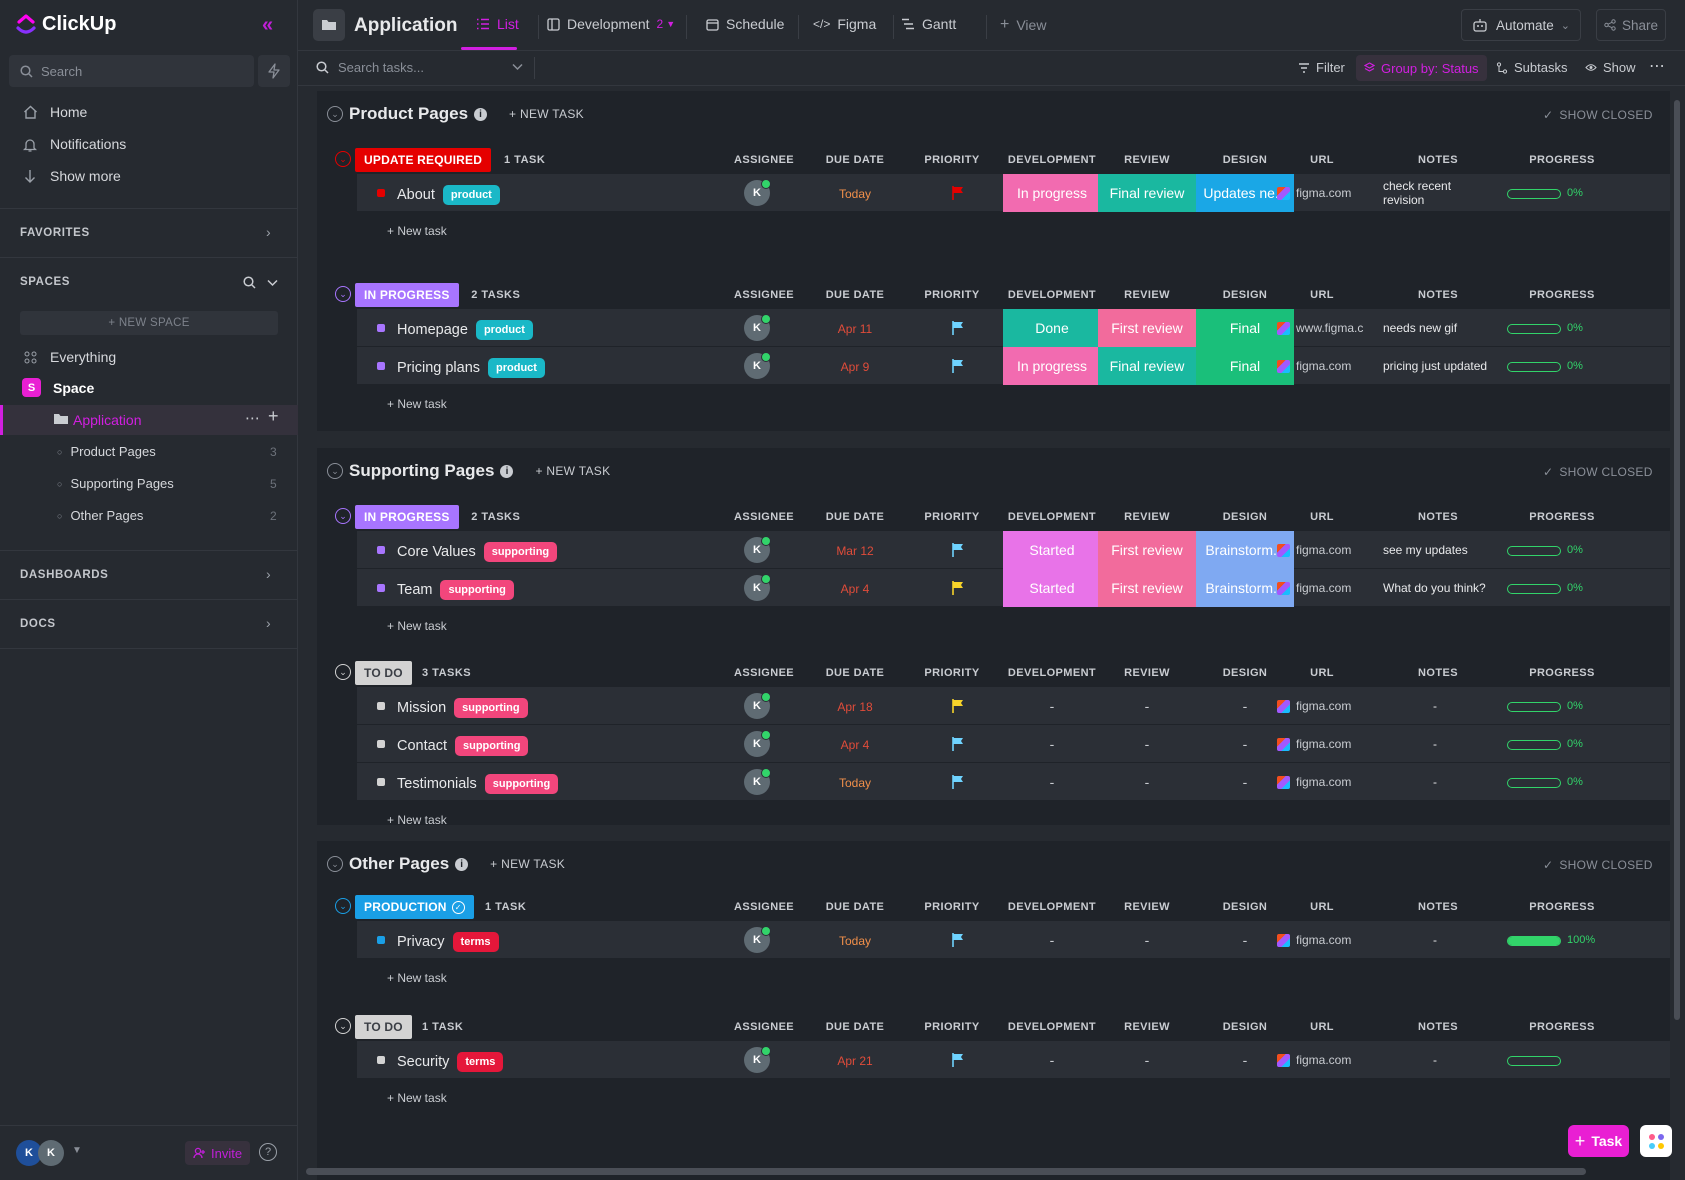 This screenshot has width=1685, height=1180. What do you see at coordinates (1052, 744) in the screenshot?
I see `development-cell: -` at bounding box center [1052, 744].